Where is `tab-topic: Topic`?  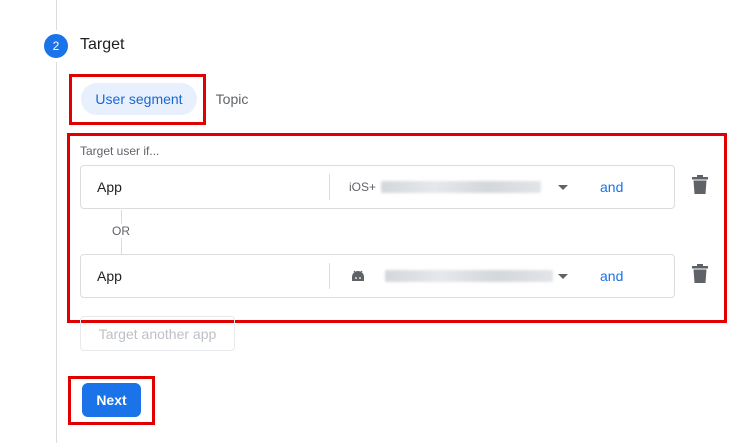
tab-topic: Topic is located at coordinates (232, 99).